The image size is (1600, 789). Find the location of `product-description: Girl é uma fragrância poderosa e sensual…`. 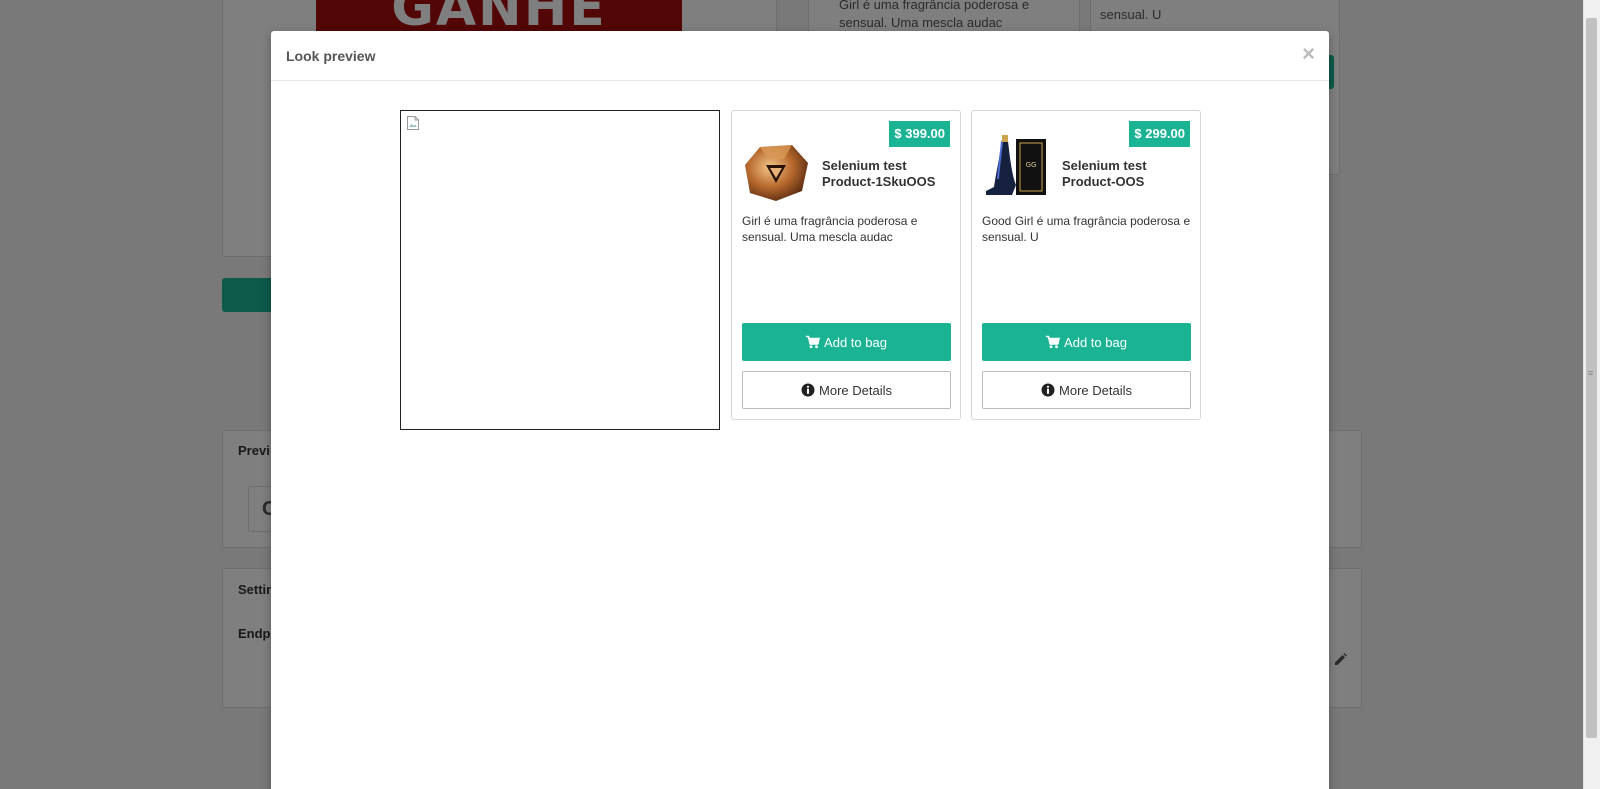

product-description: Girl é uma fragrância poderosa e sensual… is located at coordinates (830, 229).